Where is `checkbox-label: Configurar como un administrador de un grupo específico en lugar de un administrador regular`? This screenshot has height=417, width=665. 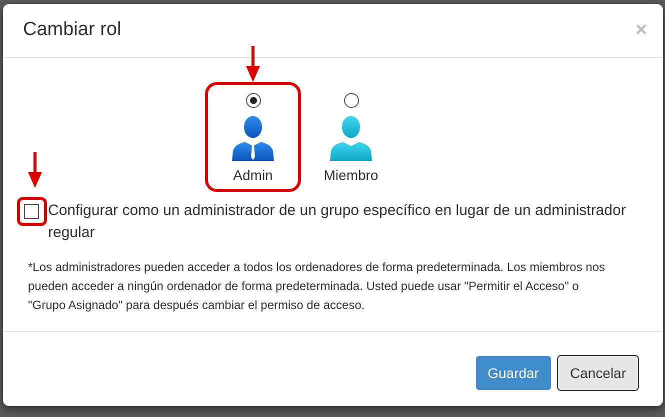 checkbox-label: Configurar como un administrador de un grupo específico en lugar de un administrador regular is located at coordinates (337, 222).